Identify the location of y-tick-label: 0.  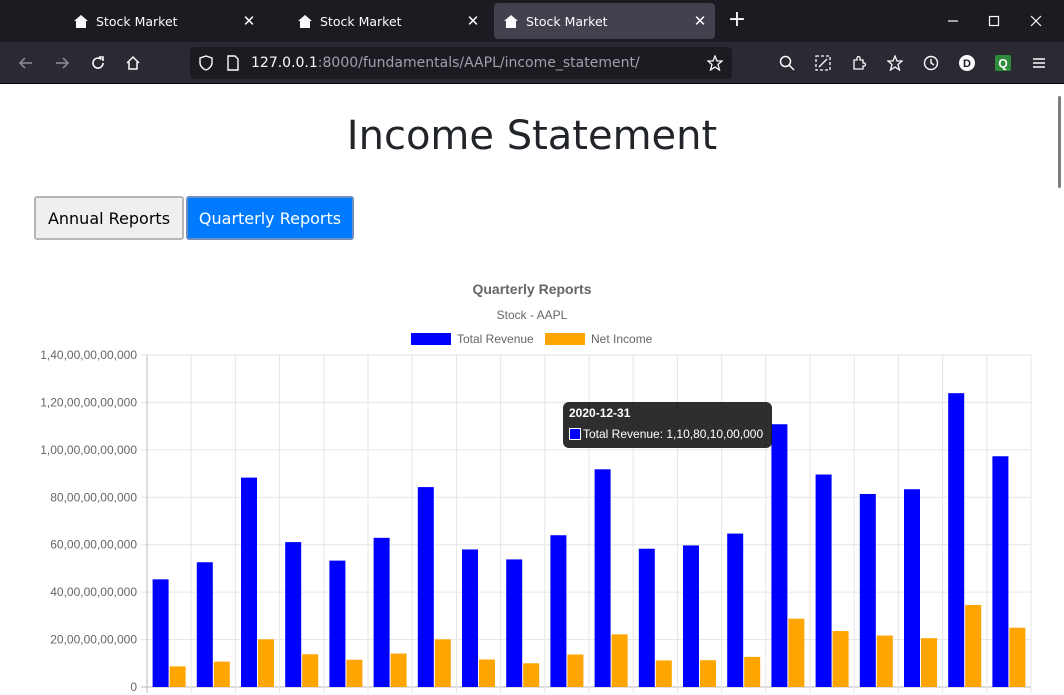
(133, 687).